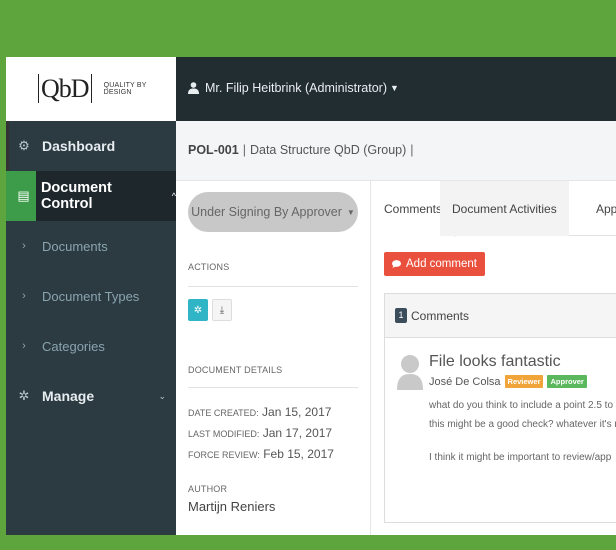 The width and height of the screenshot is (616, 550). I want to click on force-review-row: FORCE REVIEW: Feb 15, 2017, so click(261, 454).